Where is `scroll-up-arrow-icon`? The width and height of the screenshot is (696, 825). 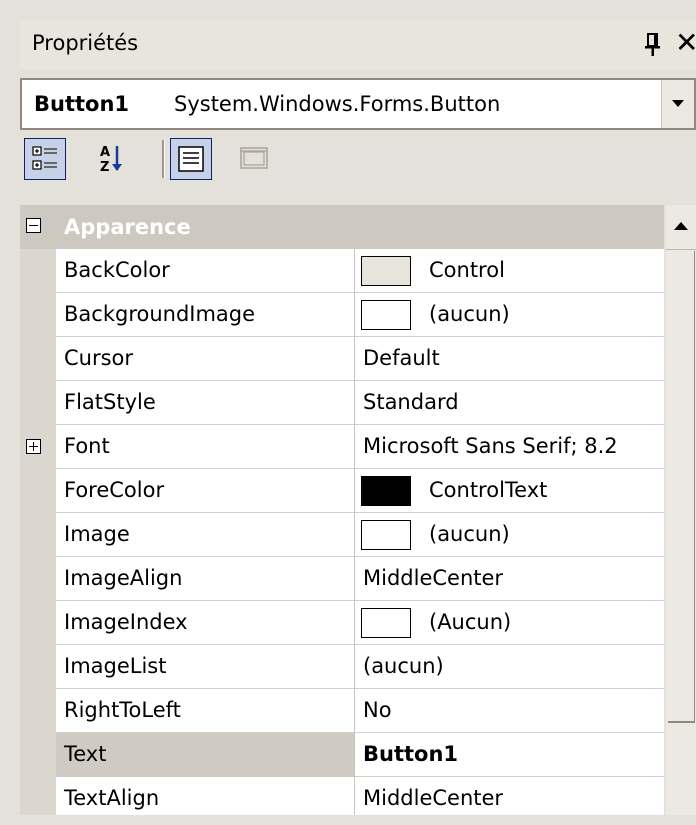 scroll-up-arrow-icon is located at coordinates (681, 227).